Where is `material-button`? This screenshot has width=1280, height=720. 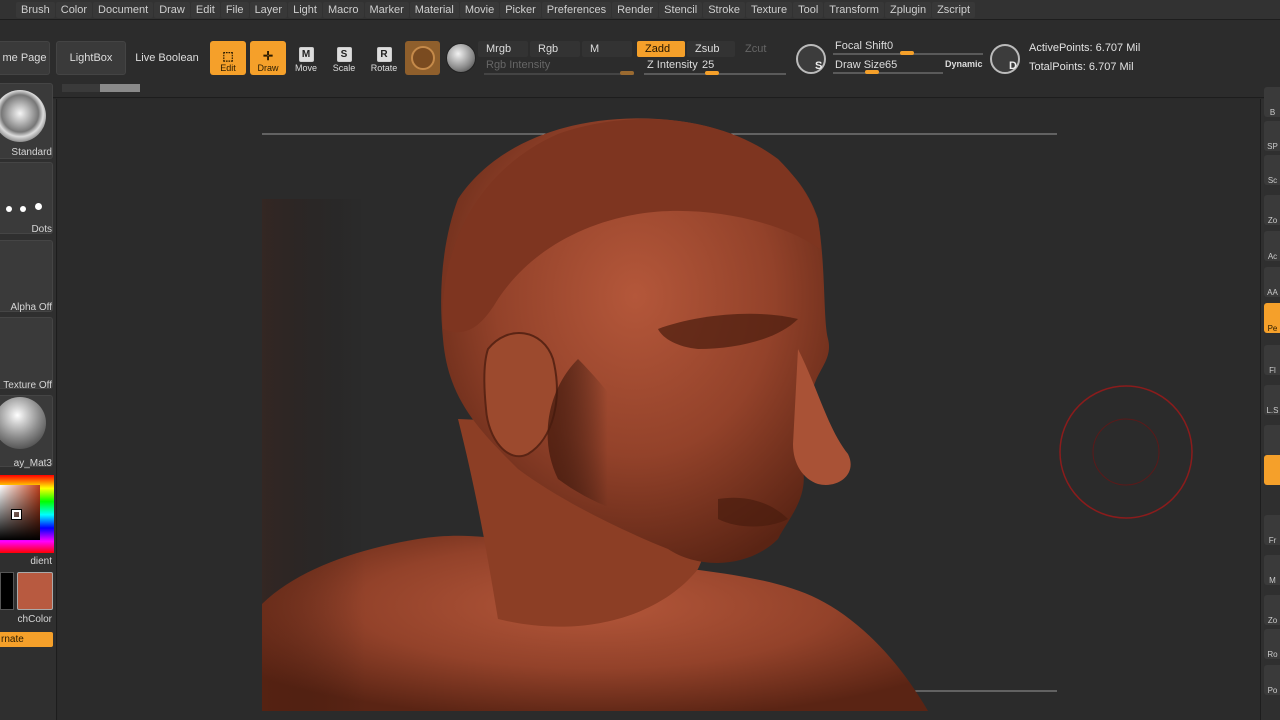
material-button is located at coordinates (26, 431).